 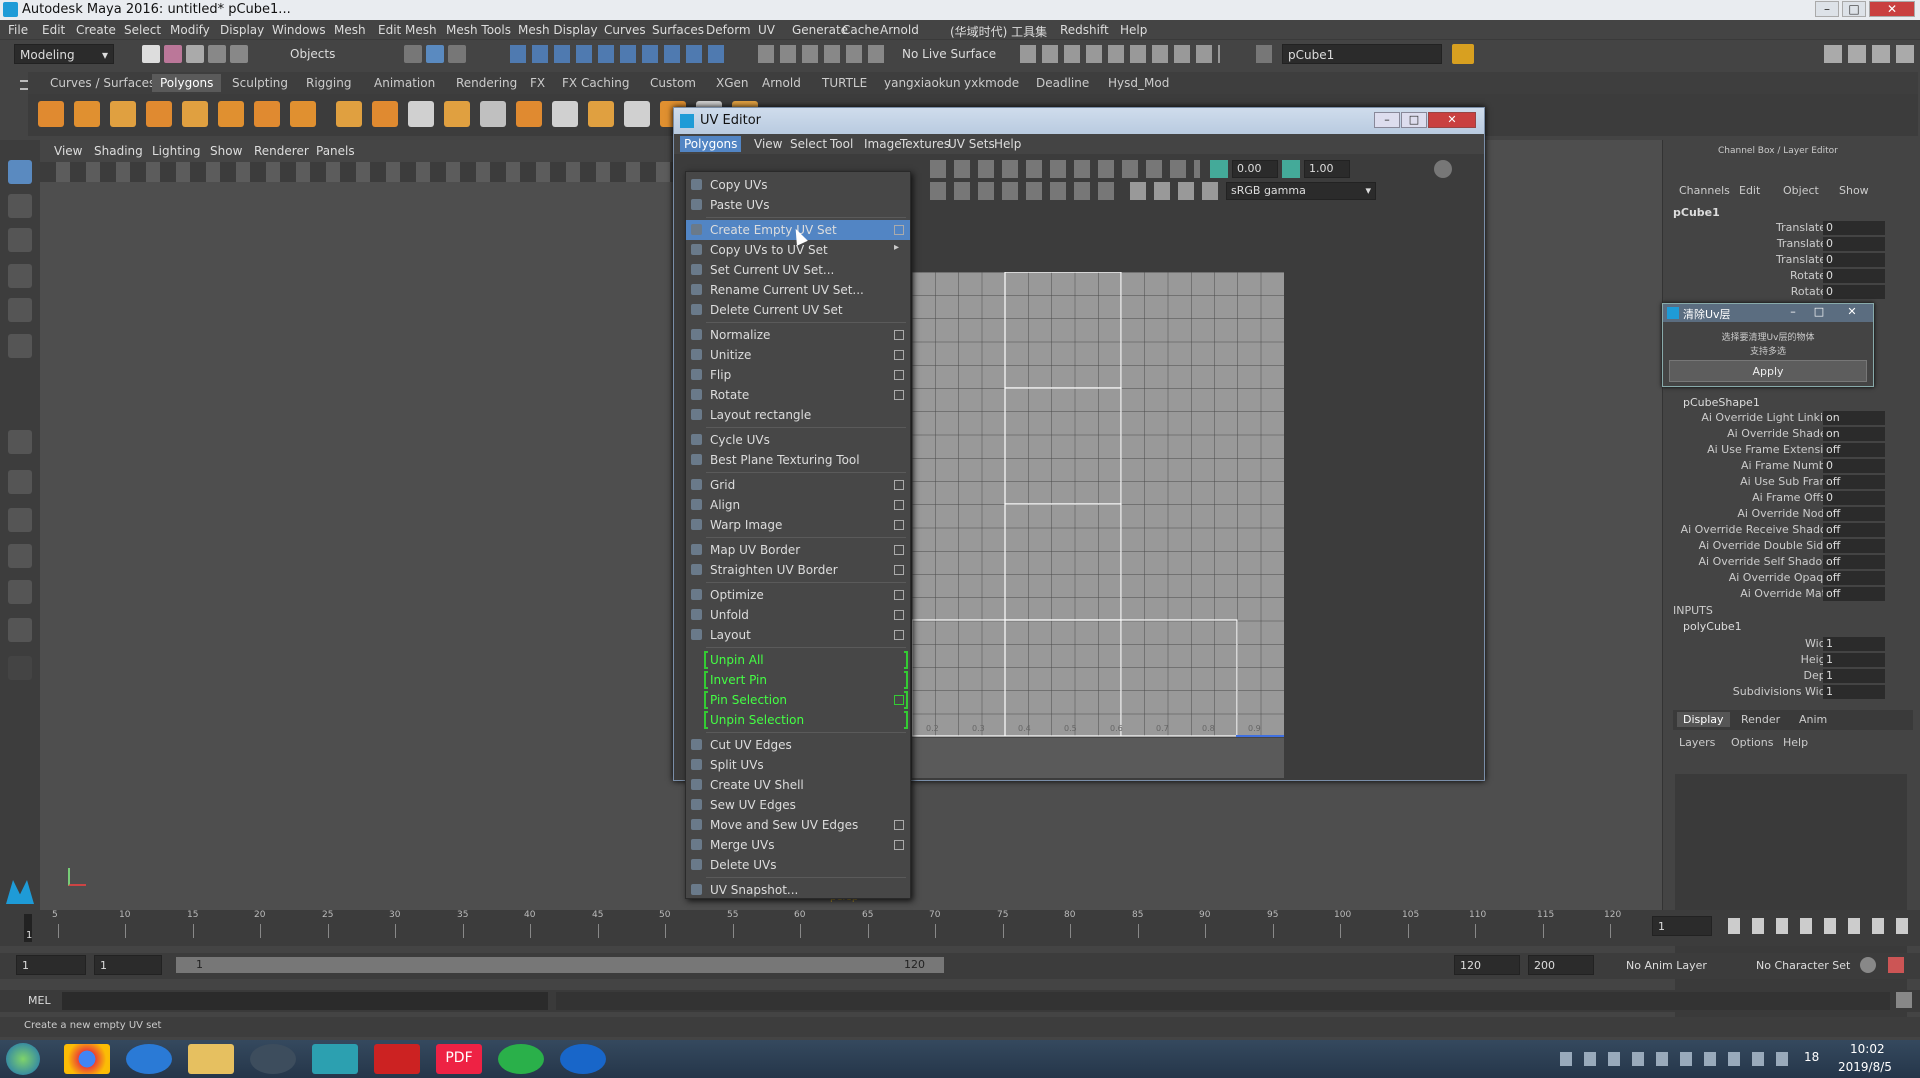 I want to click on clear-uv-close-button: ✕, so click(x=1852, y=312).